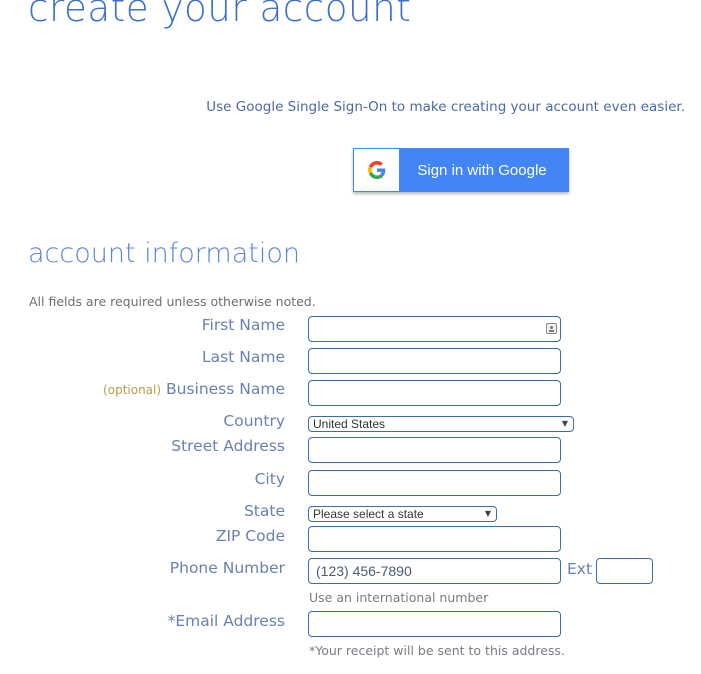  What do you see at coordinates (434, 393) in the screenshot?
I see `business-name-input` at bounding box center [434, 393].